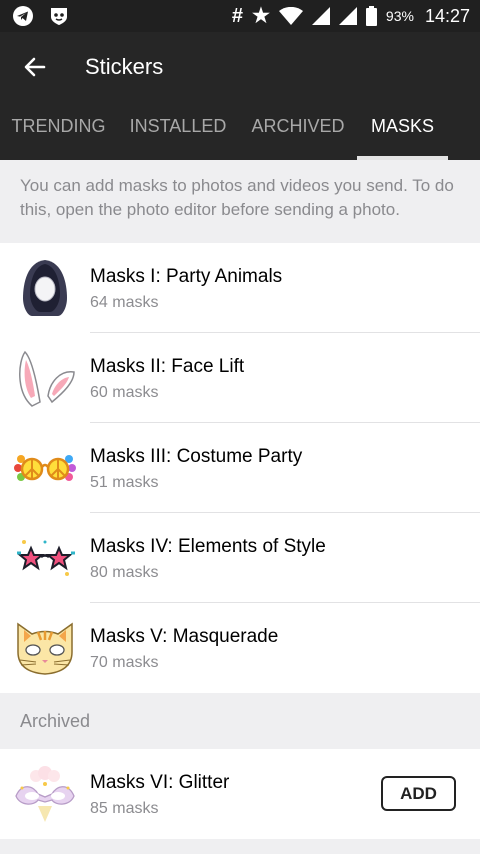 The height and width of the screenshot is (854, 480). What do you see at coordinates (45, 794) in the screenshot?
I see `glitter-mask-icon` at bounding box center [45, 794].